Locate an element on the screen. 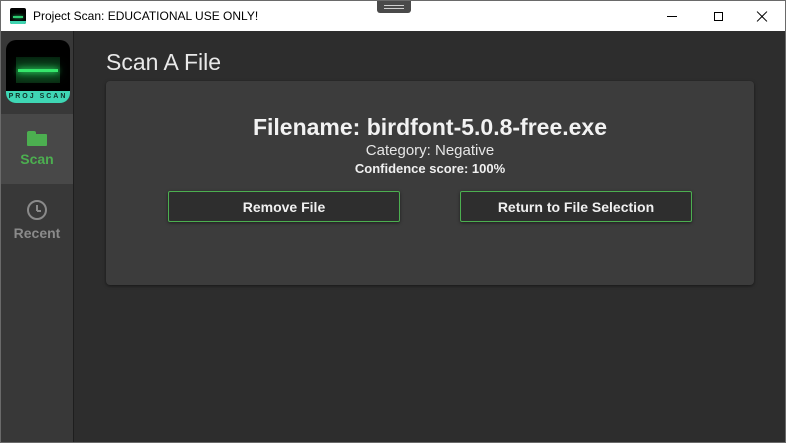 This screenshot has height=443, width=786. sidebar: PROJ SCAN Scan Recent is located at coordinates (37, 236).